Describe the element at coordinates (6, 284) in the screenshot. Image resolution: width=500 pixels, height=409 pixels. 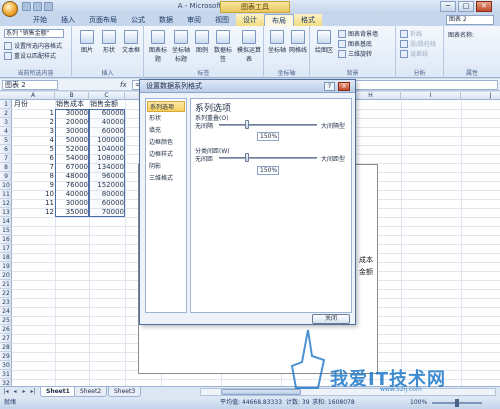
I see `row-header: 21` at that location.